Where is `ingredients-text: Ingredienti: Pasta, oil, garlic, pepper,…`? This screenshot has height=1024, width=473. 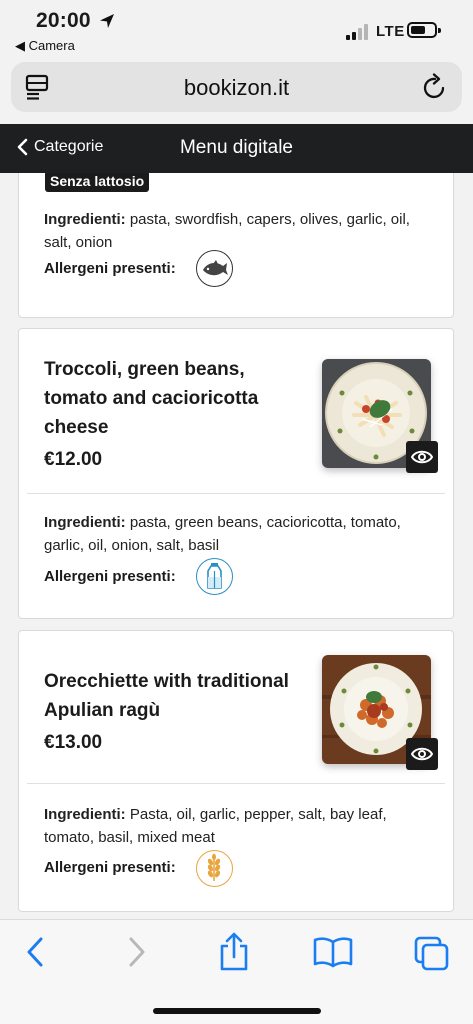 ingredients-text: Ingredienti: Pasta, oil, garlic, pepper,… is located at coordinates (215, 826).